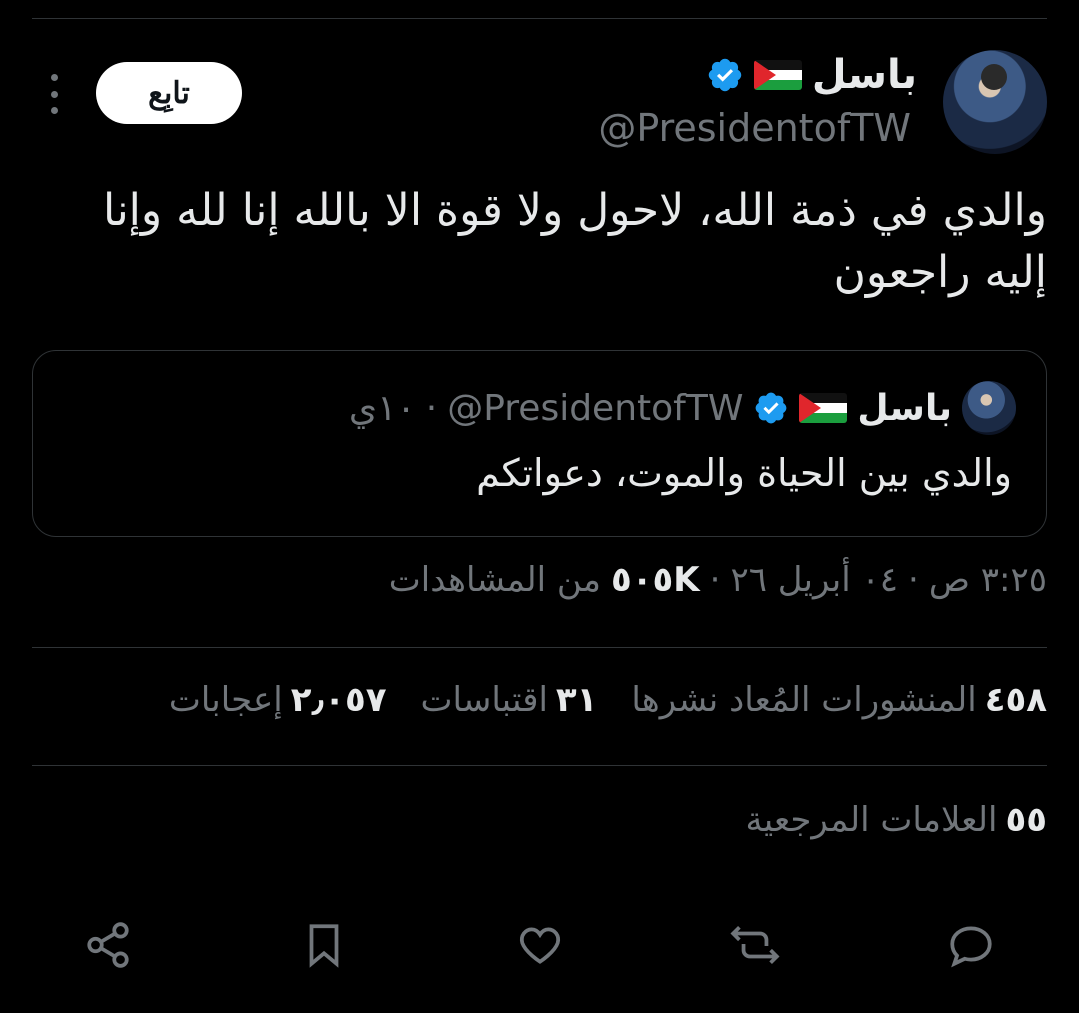 The image size is (1079, 1013). I want to click on reposts-stat: ٤٥٨المنشورات المُعاد نشرها, so click(839, 700).